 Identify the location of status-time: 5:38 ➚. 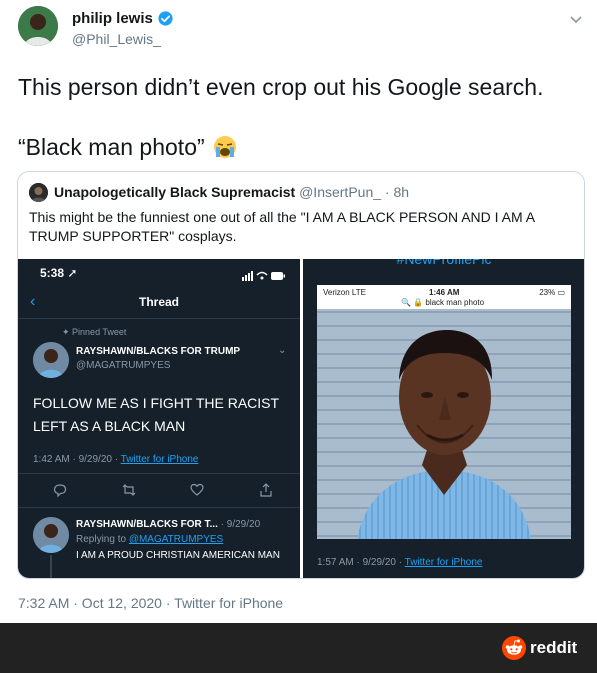
(59, 273).